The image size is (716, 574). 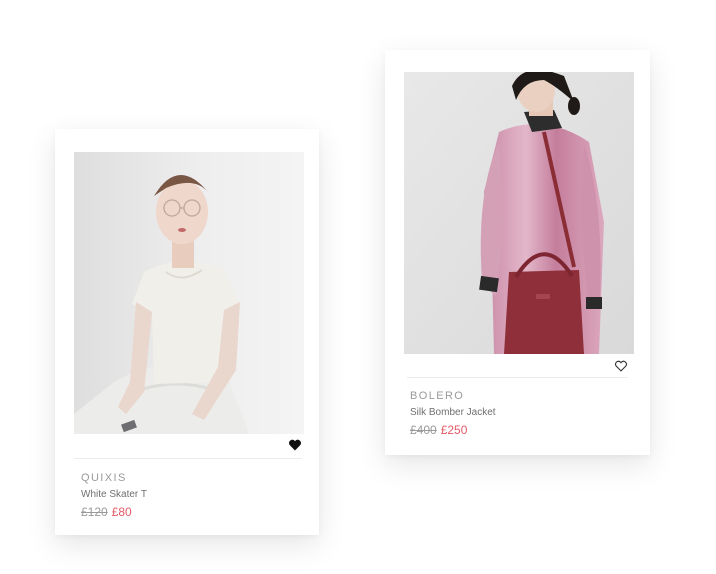 I want to click on old-price: £120, so click(x=94, y=512).